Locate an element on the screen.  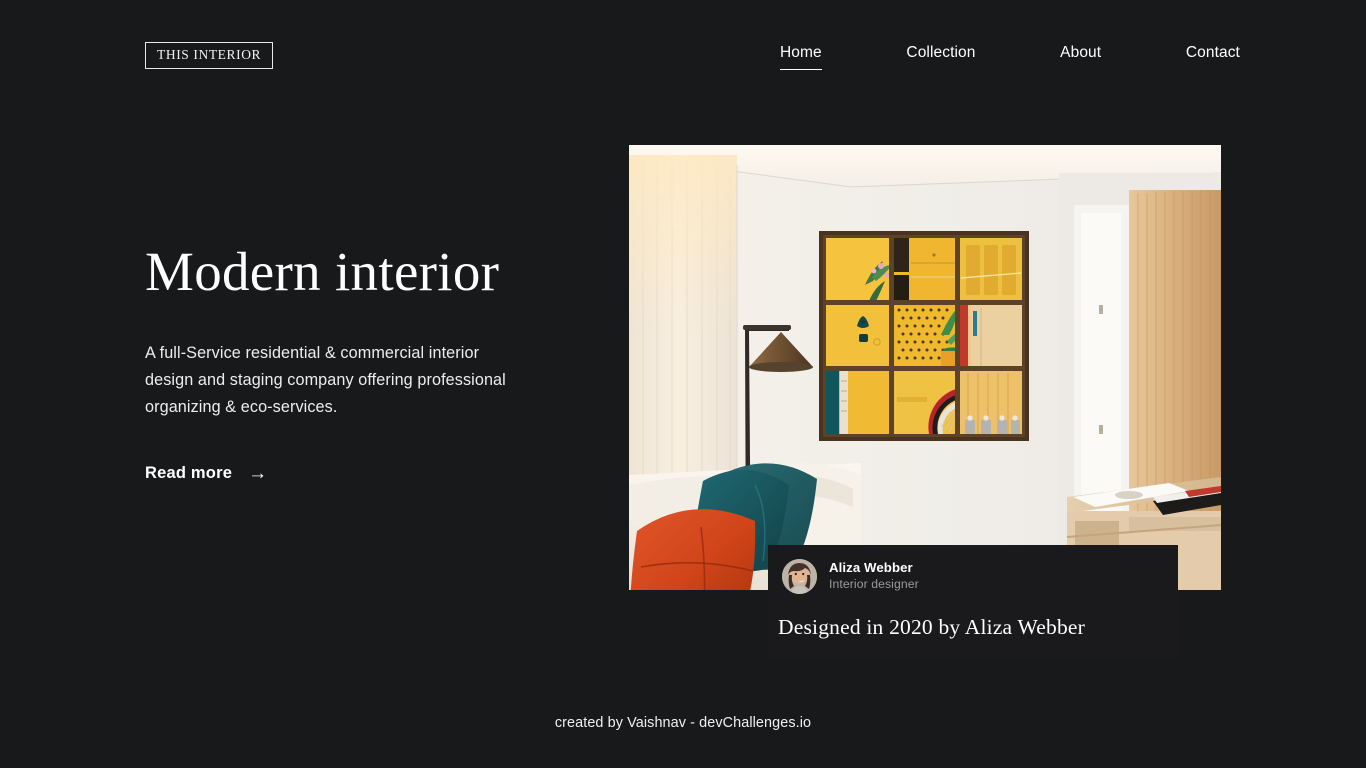
read-more-label: Read more is located at coordinates (189, 472).